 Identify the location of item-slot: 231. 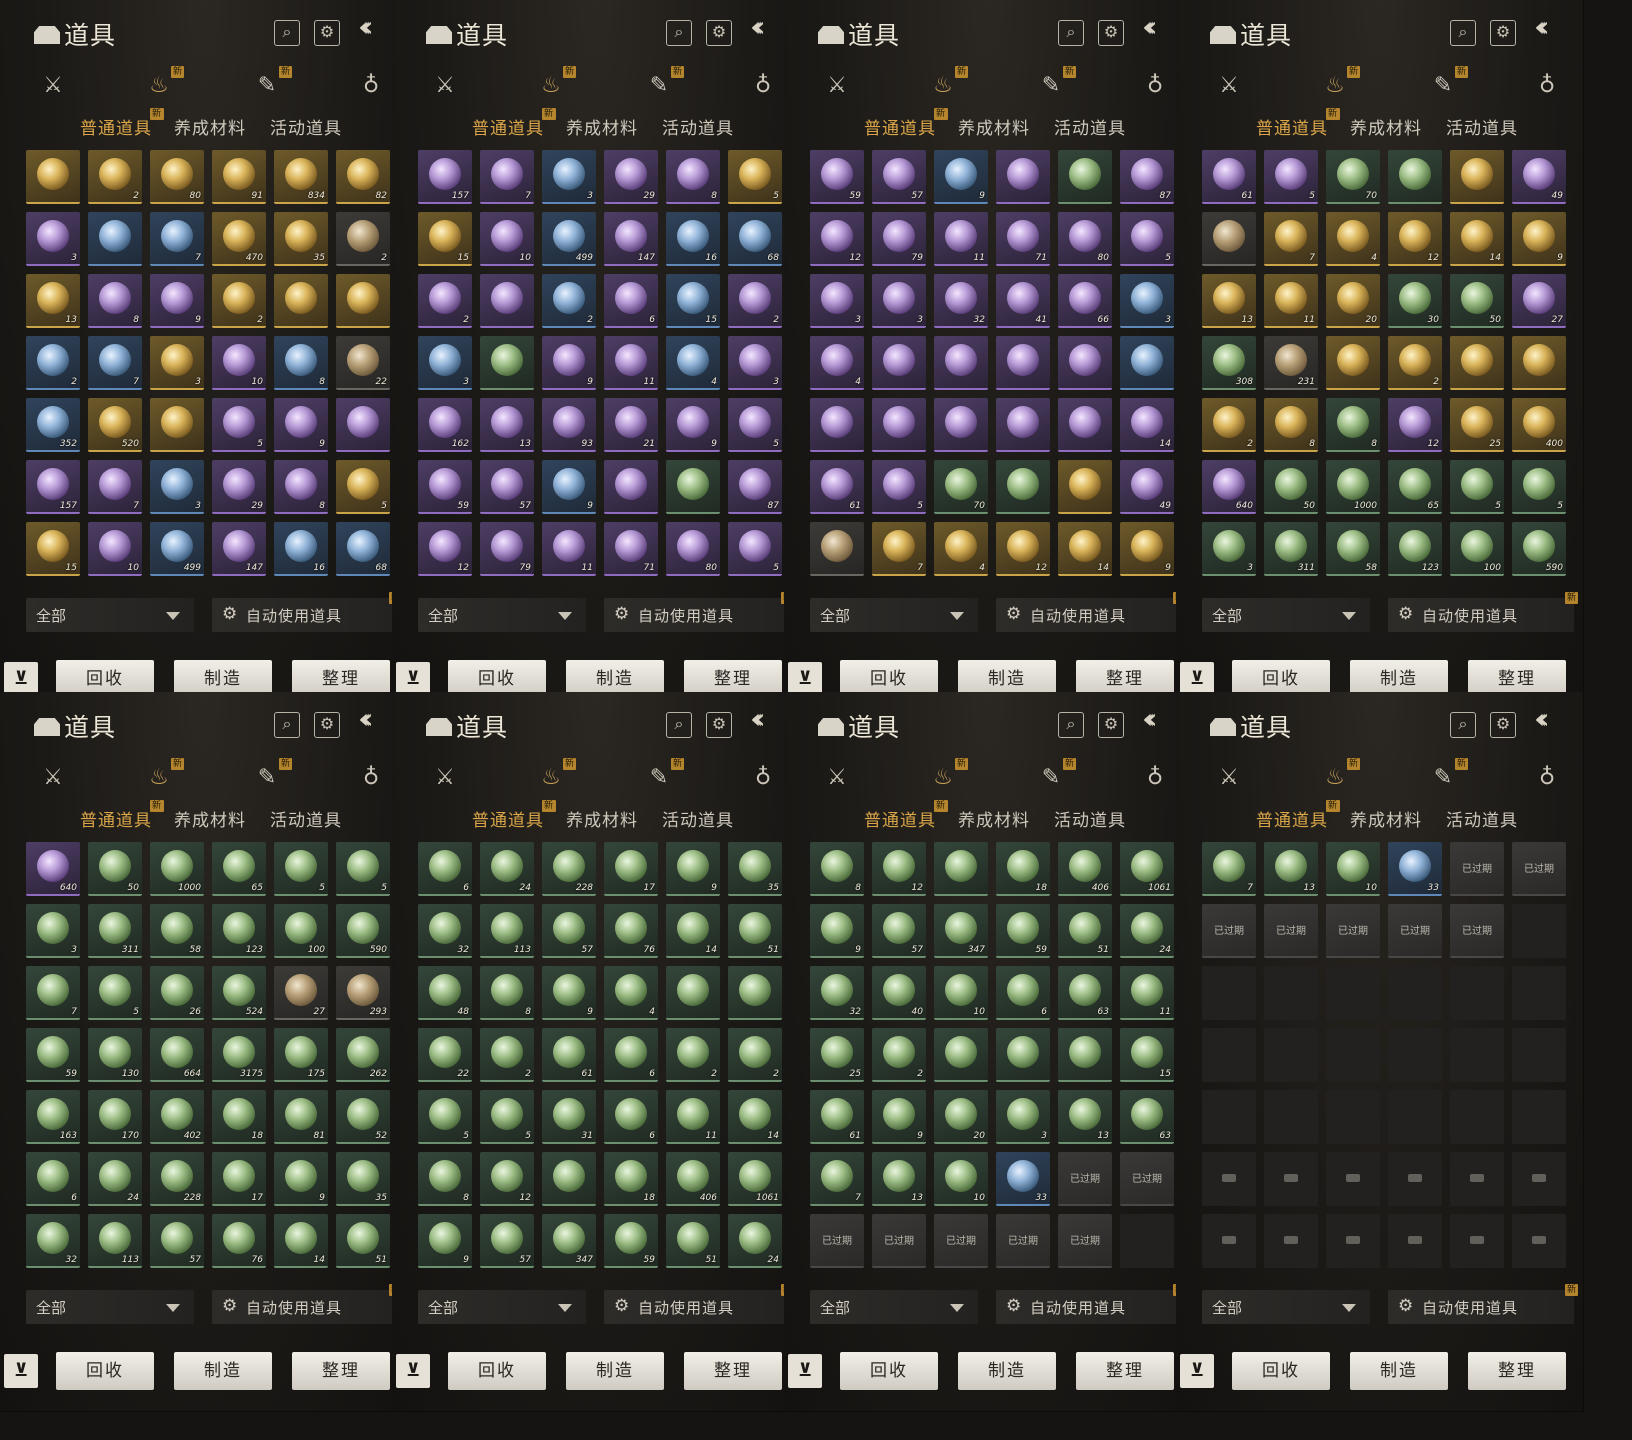
(1291, 363).